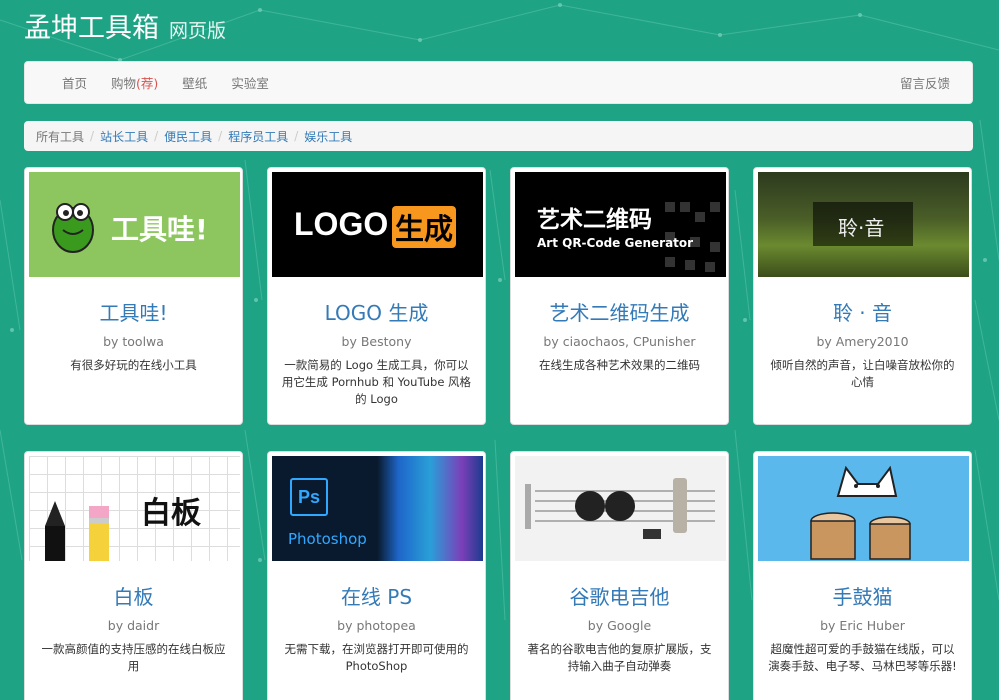 Image resolution: width=999 pixels, height=700 pixels. What do you see at coordinates (862, 373) in the screenshot?
I see `card-description: 倾听自然的声音，让白噪音放松你的心情` at bounding box center [862, 373].